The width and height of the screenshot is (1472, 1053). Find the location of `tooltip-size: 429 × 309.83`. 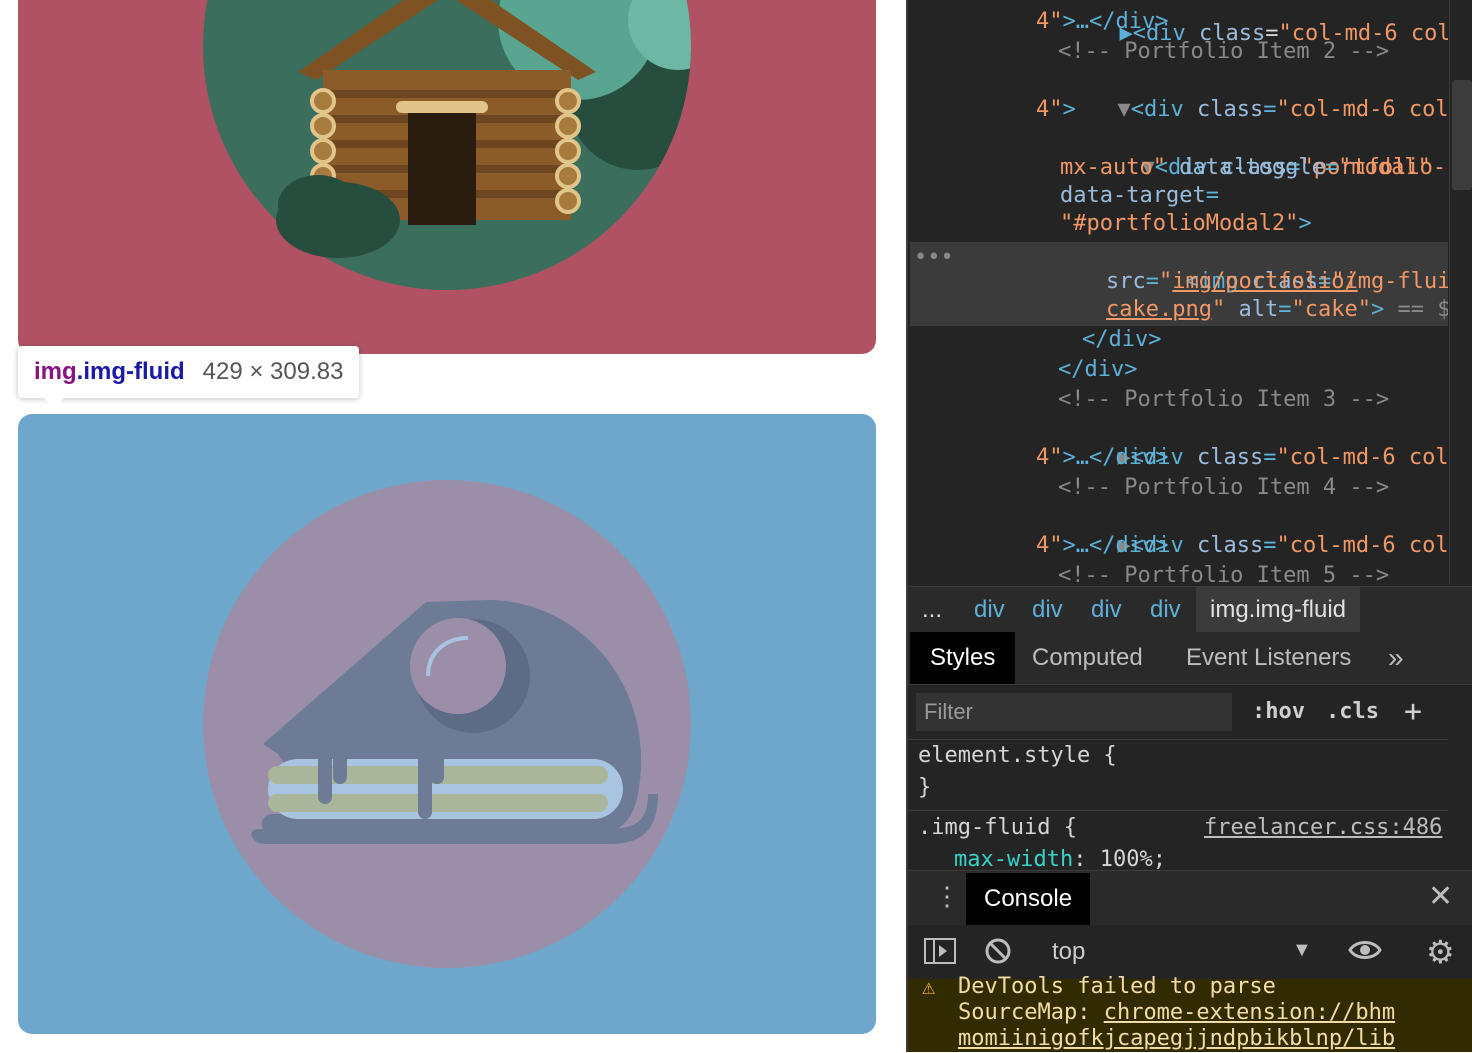

tooltip-size: 429 × 309.83 is located at coordinates (273, 371).